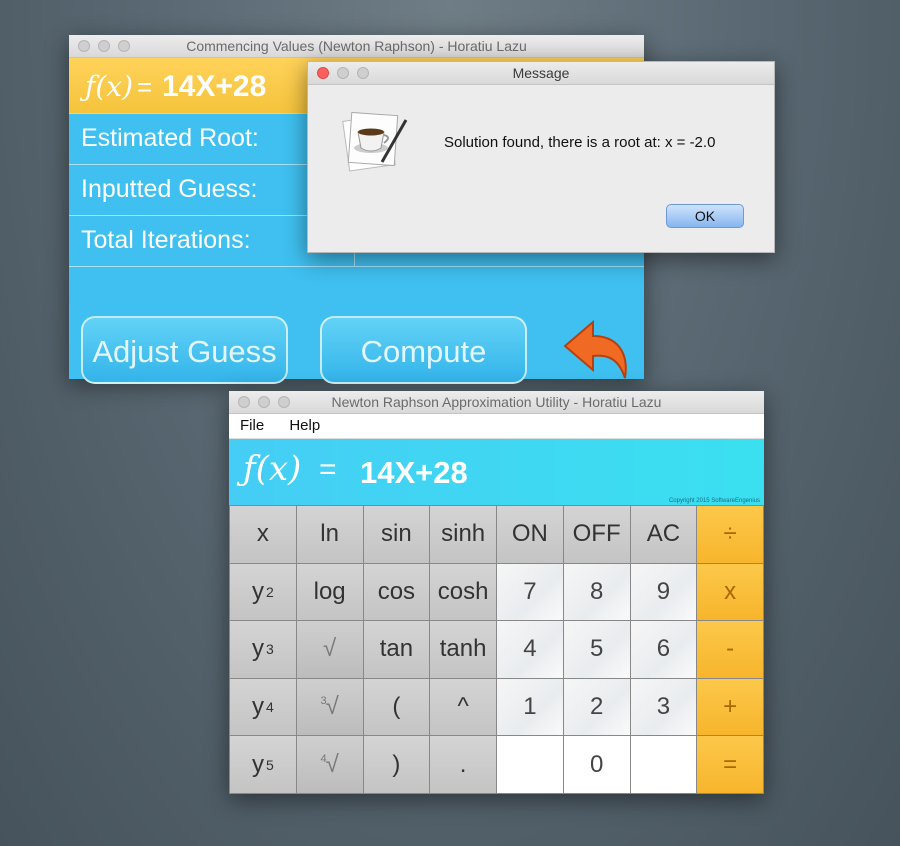 The image size is (900, 846). What do you see at coordinates (184, 350) in the screenshot?
I see `adjust-guess-button: Adjust Guess` at bounding box center [184, 350].